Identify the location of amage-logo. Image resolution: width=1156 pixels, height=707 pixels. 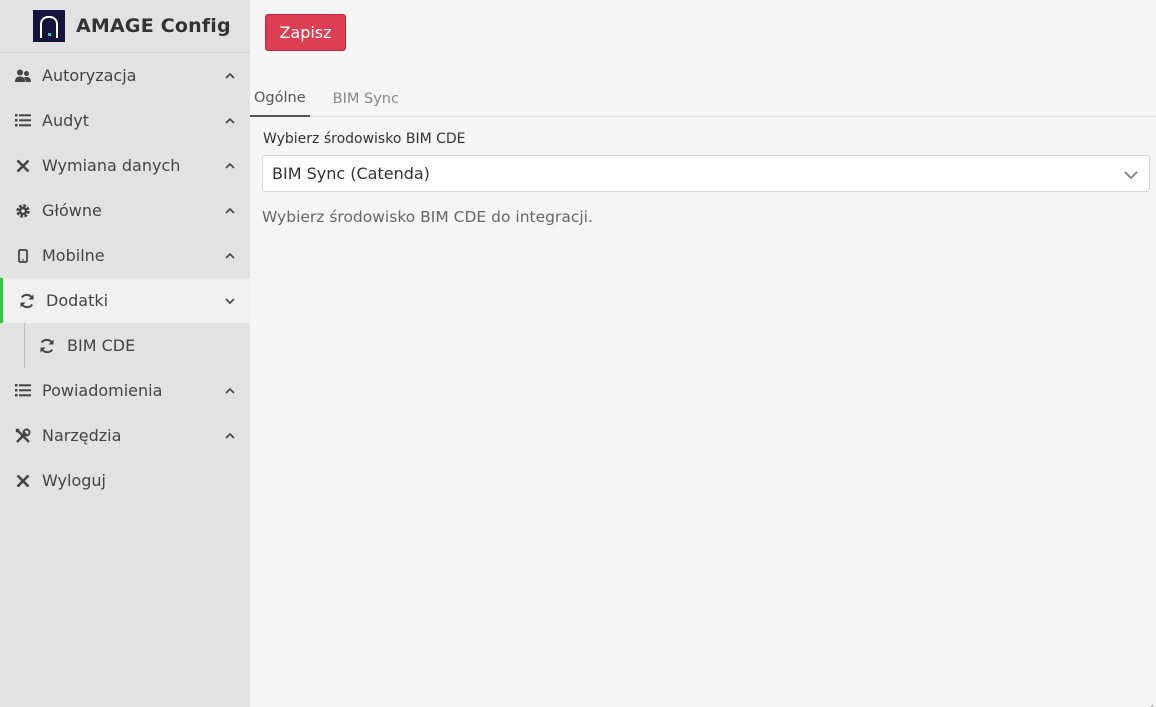
(49, 26).